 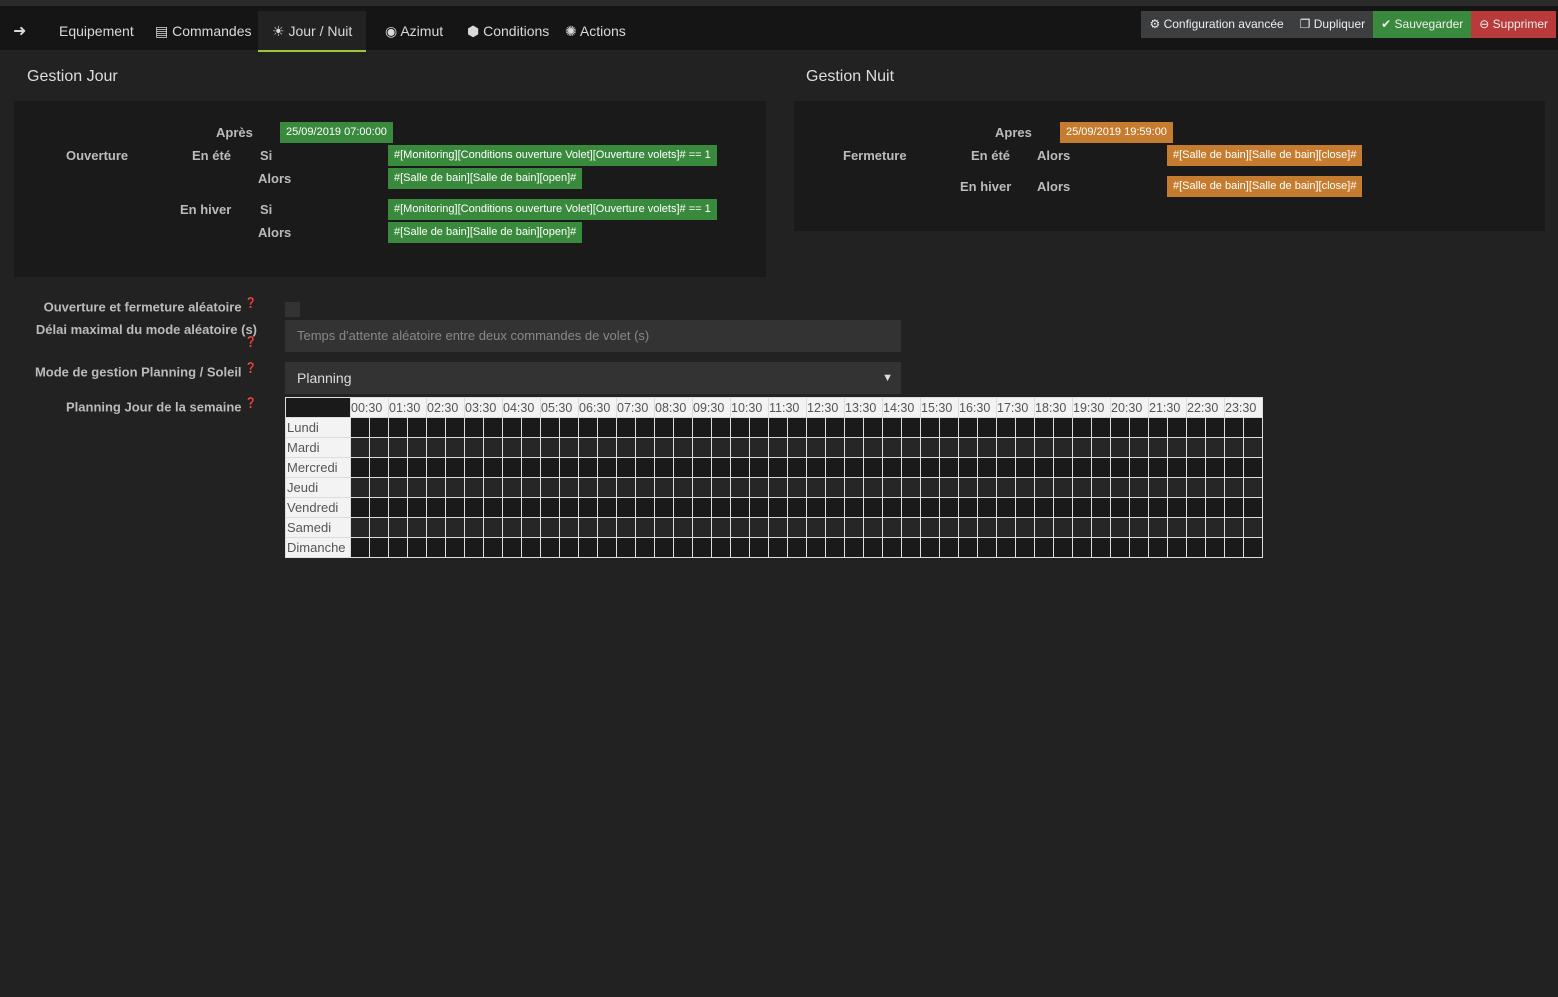 What do you see at coordinates (251, 403) in the screenshot?
I see `help-icon: ❓` at bounding box center [251, 403].